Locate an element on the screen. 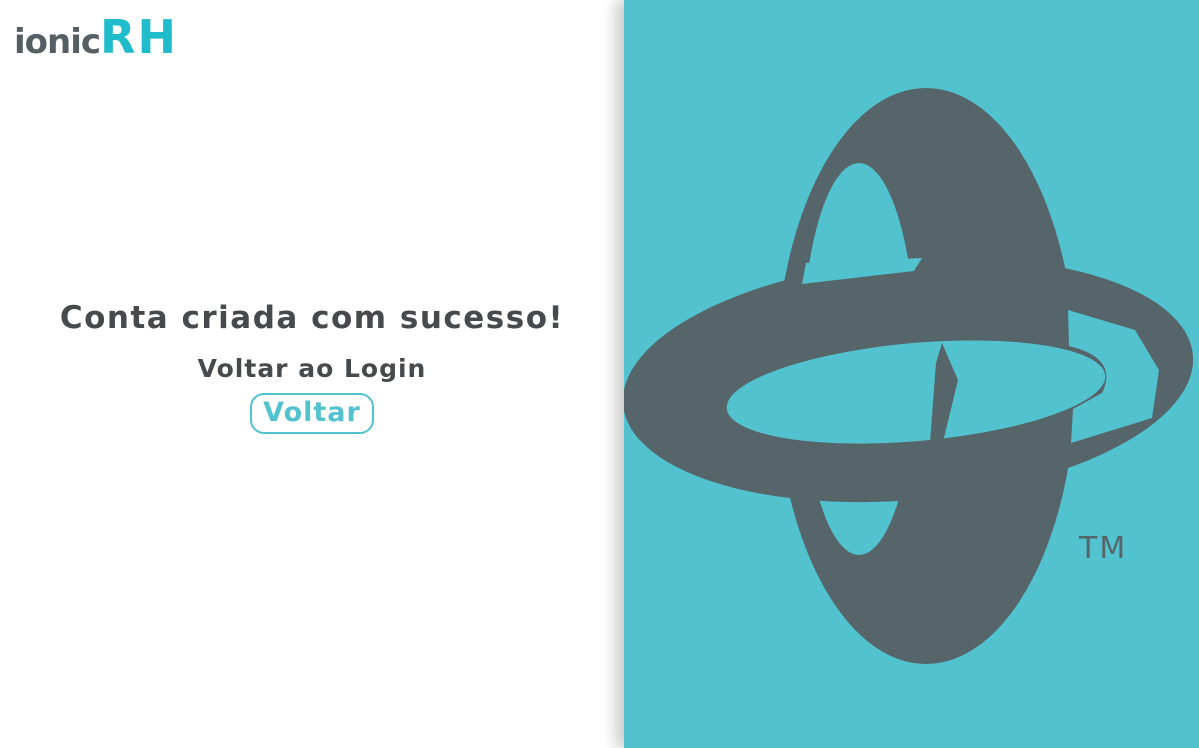 This screenshot has height=748, width=1199. back-button: Voltar is located at coordinates (312, 413).